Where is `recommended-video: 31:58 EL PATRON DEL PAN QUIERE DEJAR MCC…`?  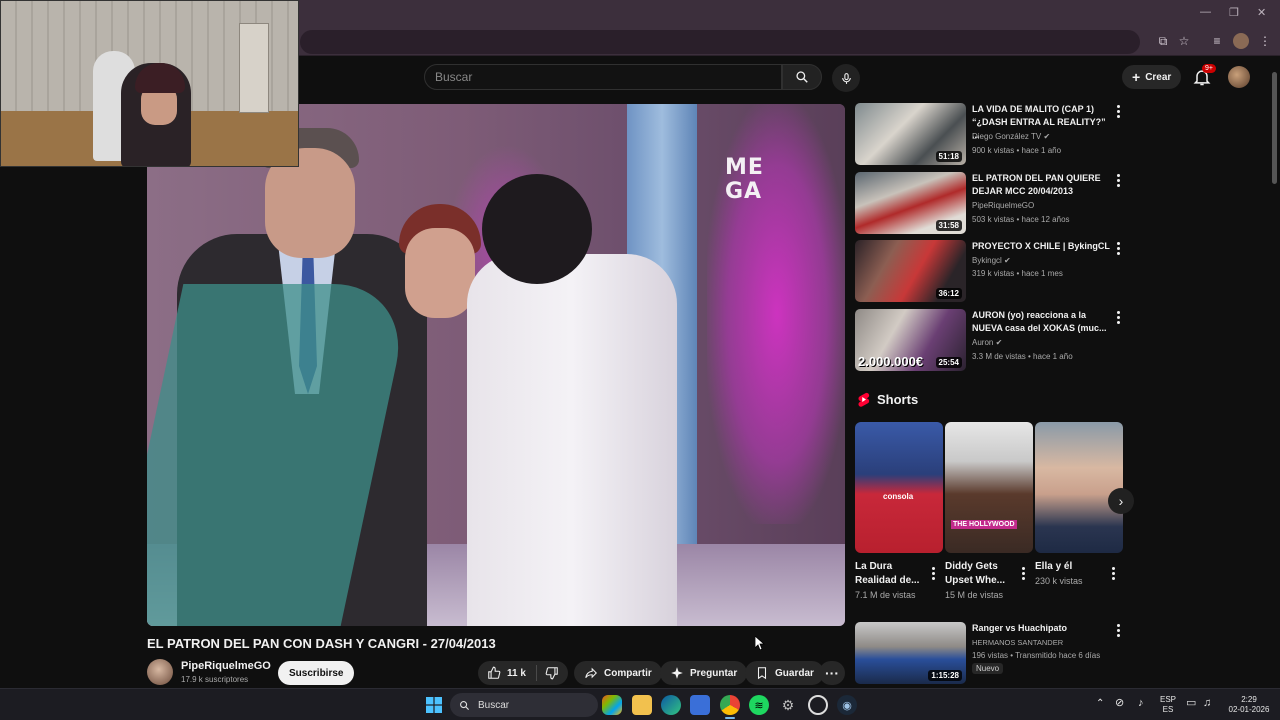
recommended-video: 31:58 EL PATRON DEL PAN QUIERE DEJAR MCC… is located at coordinates (990, 204).